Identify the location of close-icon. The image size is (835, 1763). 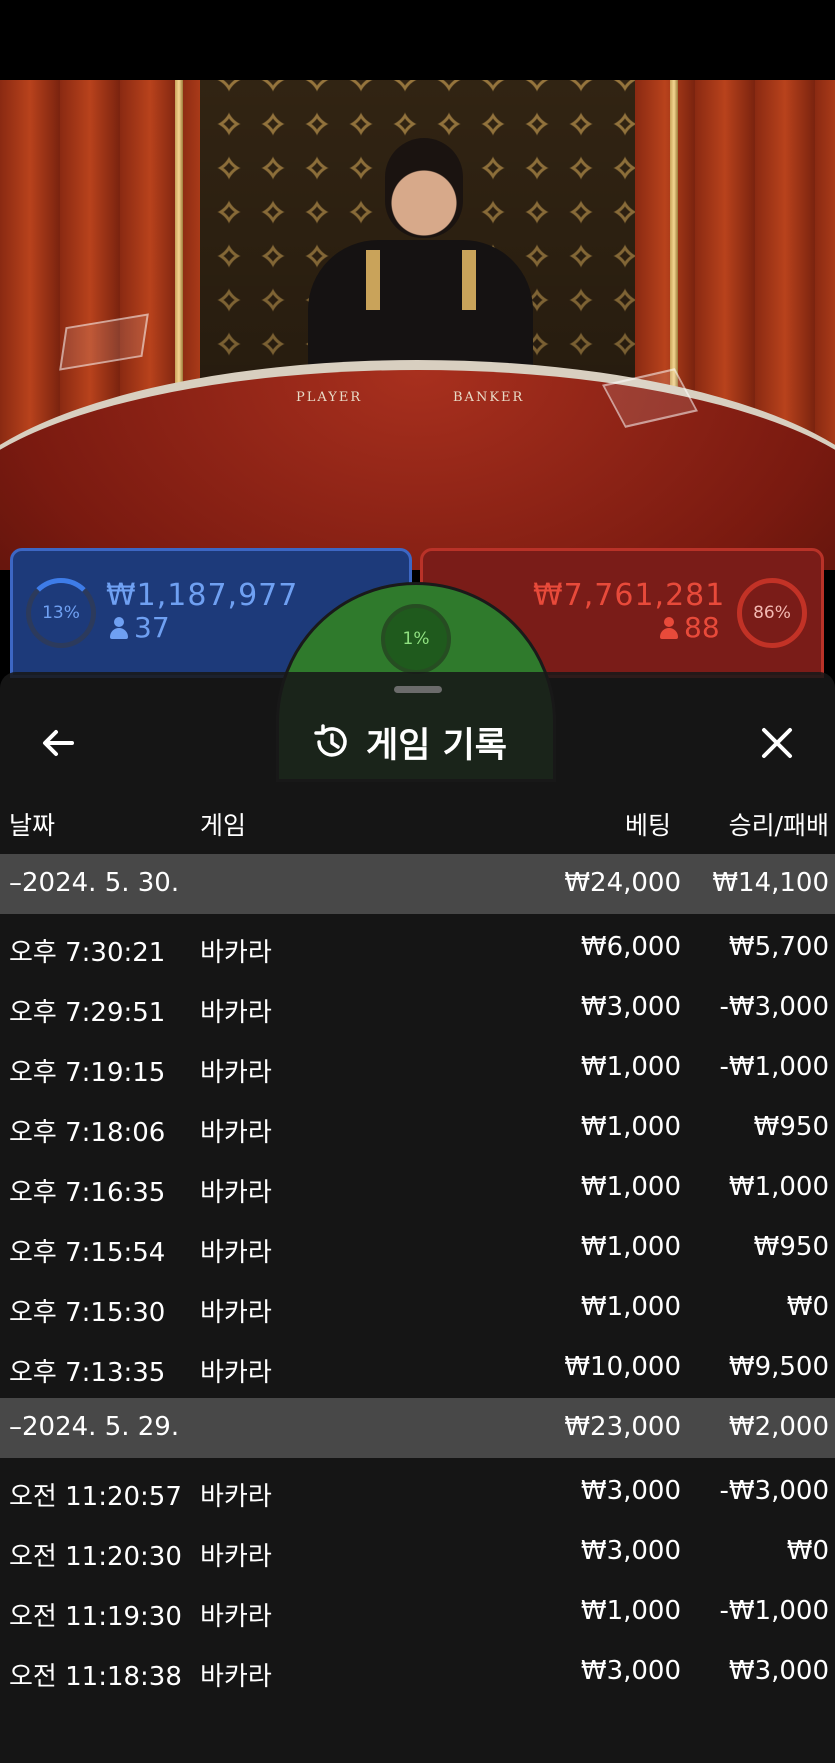
(777, 743).